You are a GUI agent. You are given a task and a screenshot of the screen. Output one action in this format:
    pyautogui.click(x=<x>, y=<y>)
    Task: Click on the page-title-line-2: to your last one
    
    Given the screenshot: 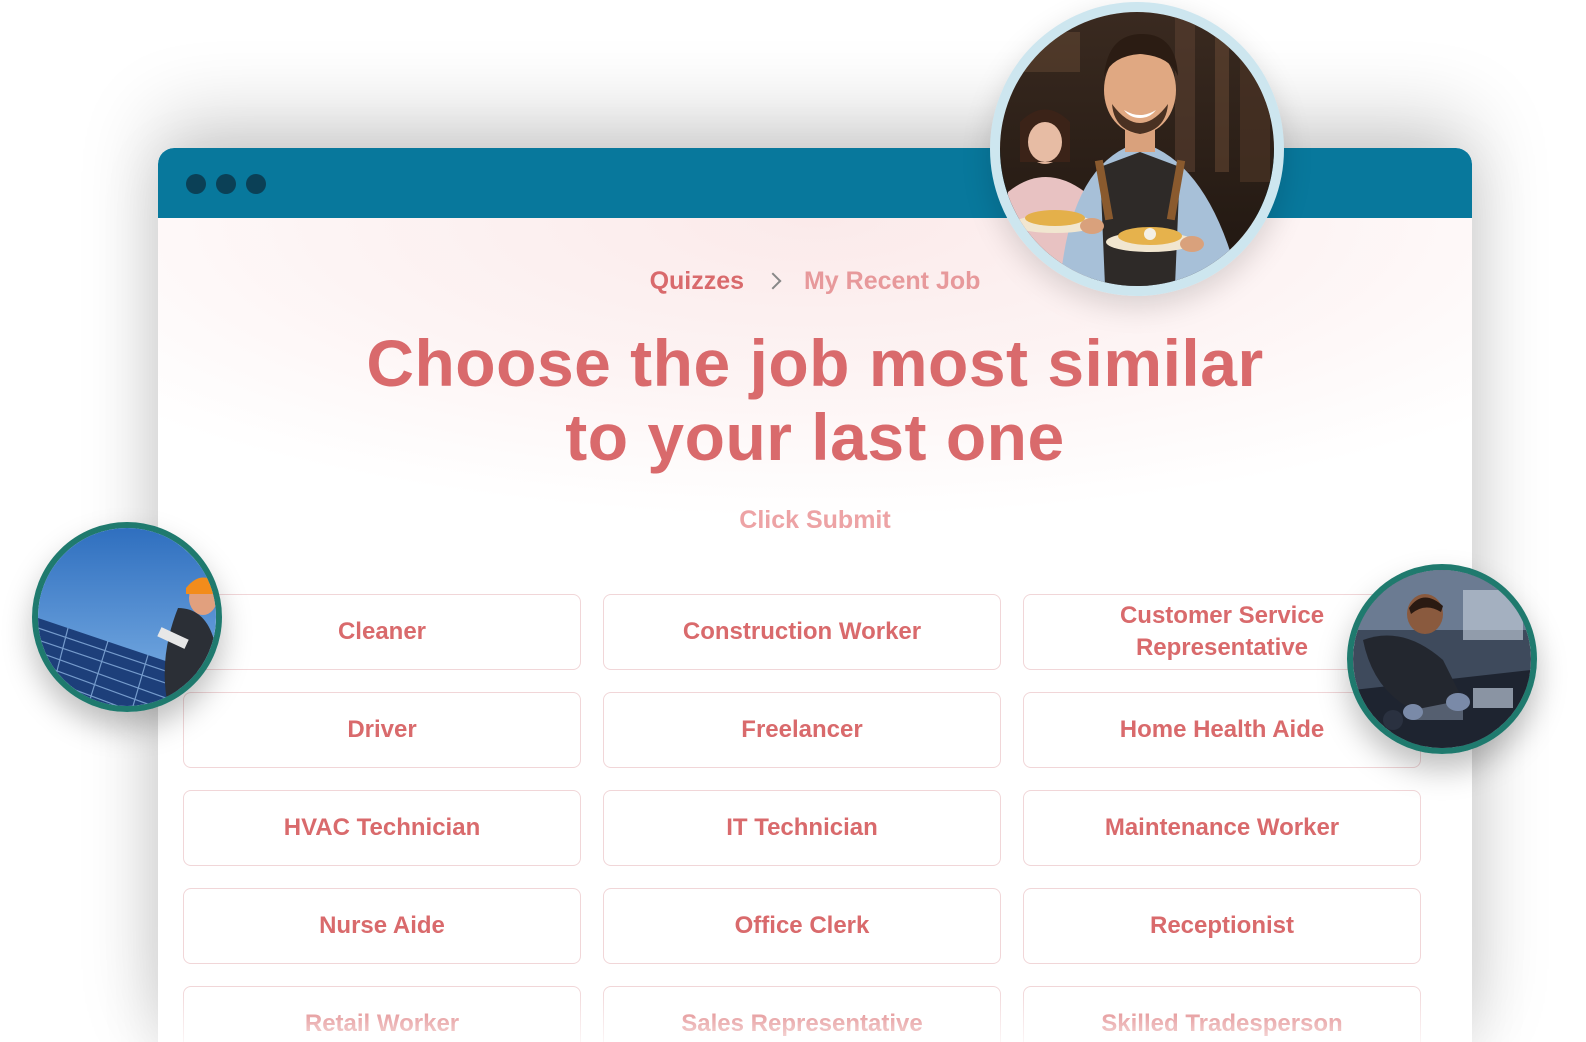 What is the action you would take?
    pyautogui.click(x=815, y=437)
    